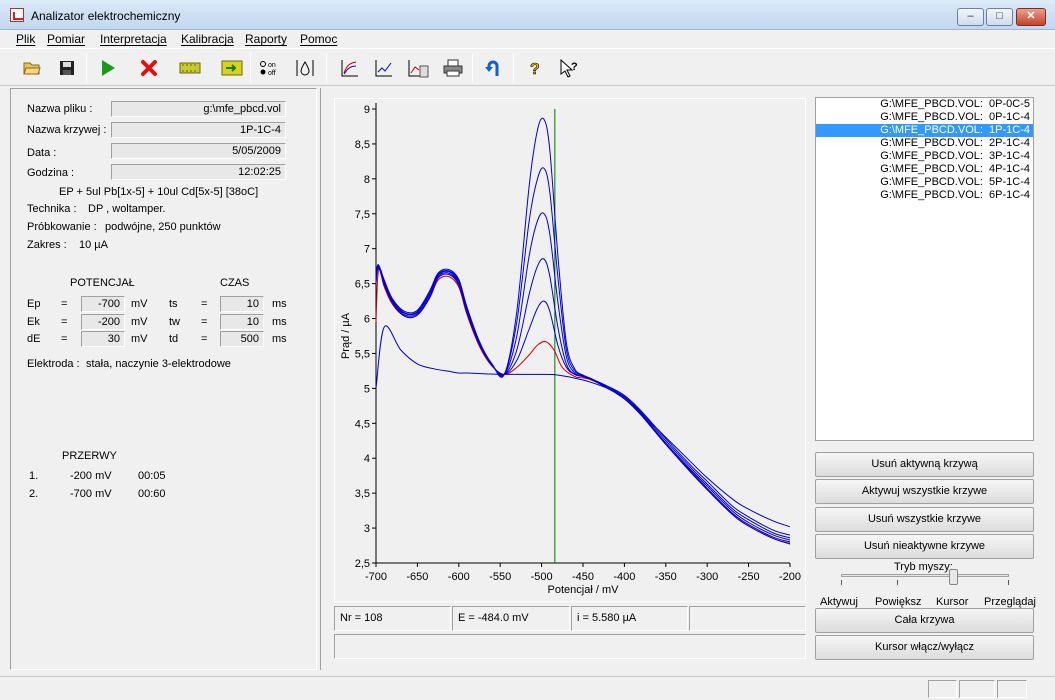 The height and width of the screenshot is (700, 1055). Describe the element at coordinates (66, 39) in the screenshot. I see `menu-pomiar: Pomiar` at that location.